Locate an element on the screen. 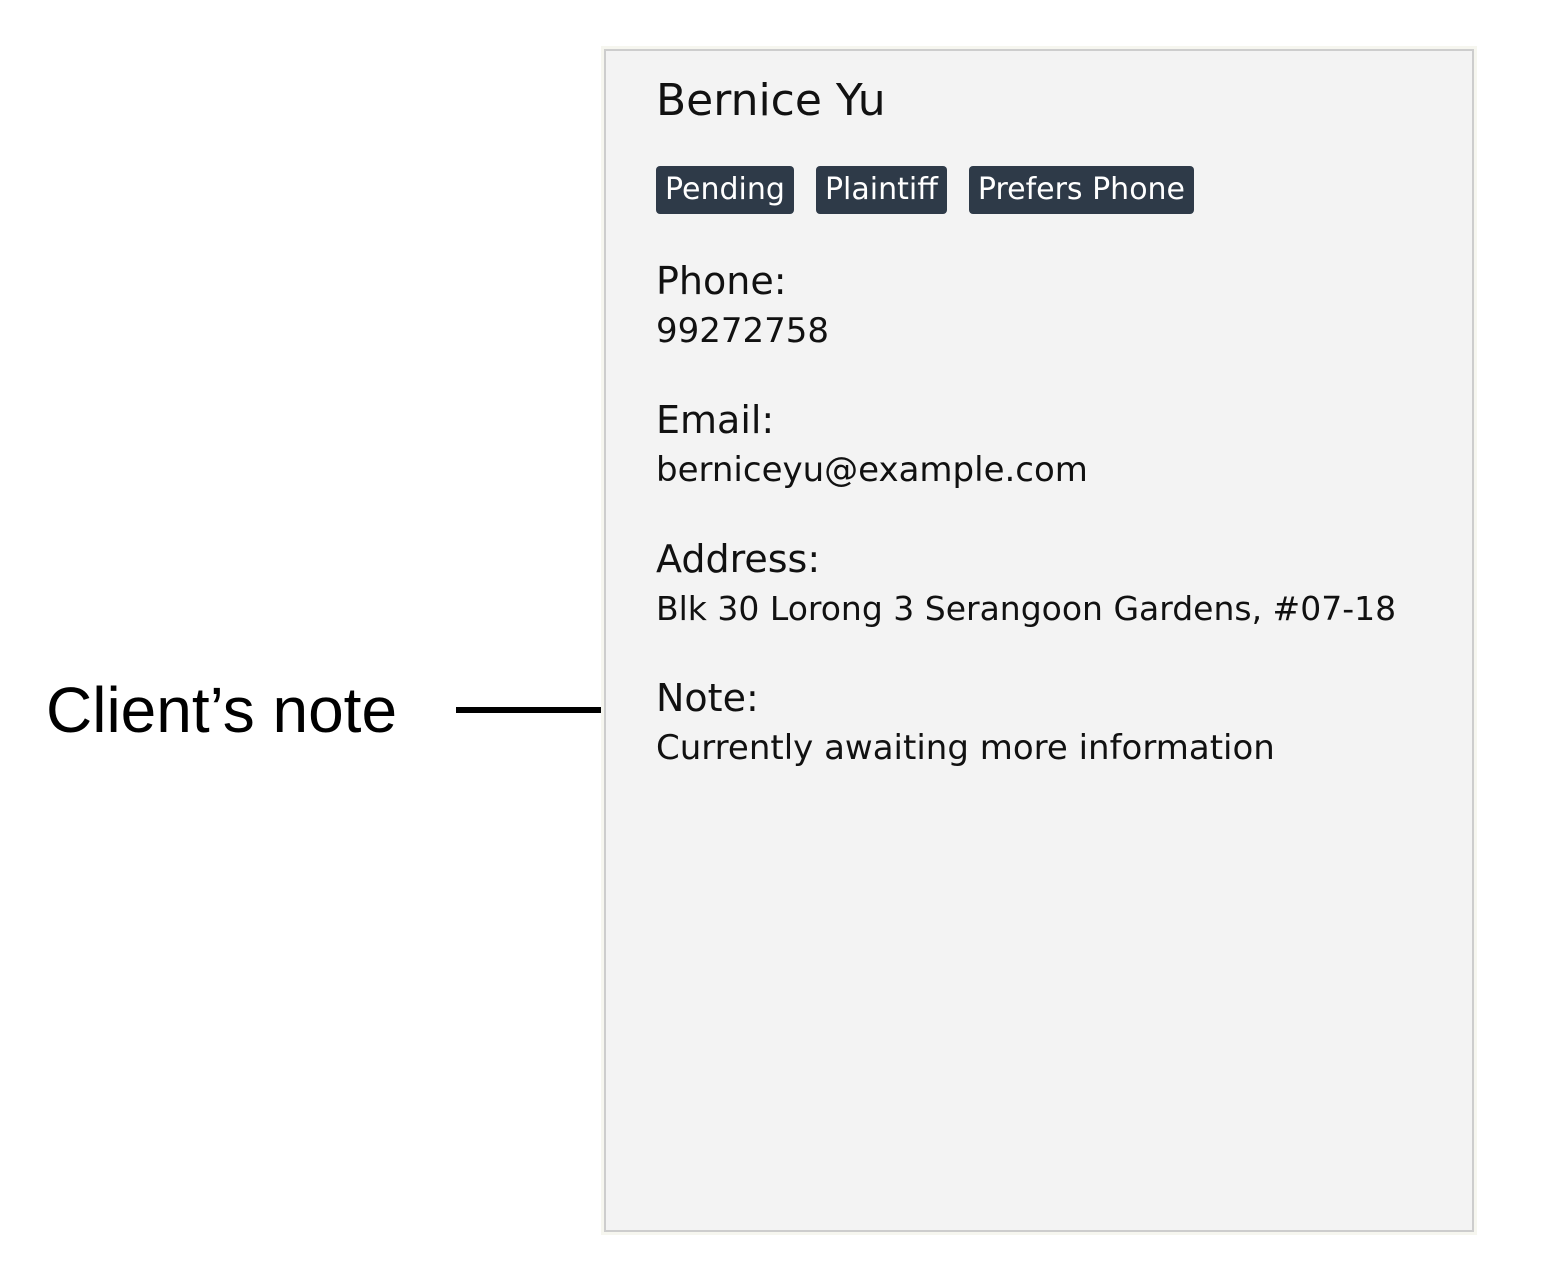 This screenshot has height=1283, width=1544. email-field: Email: berniceyu@example.com is located at coordinates (872, 445).